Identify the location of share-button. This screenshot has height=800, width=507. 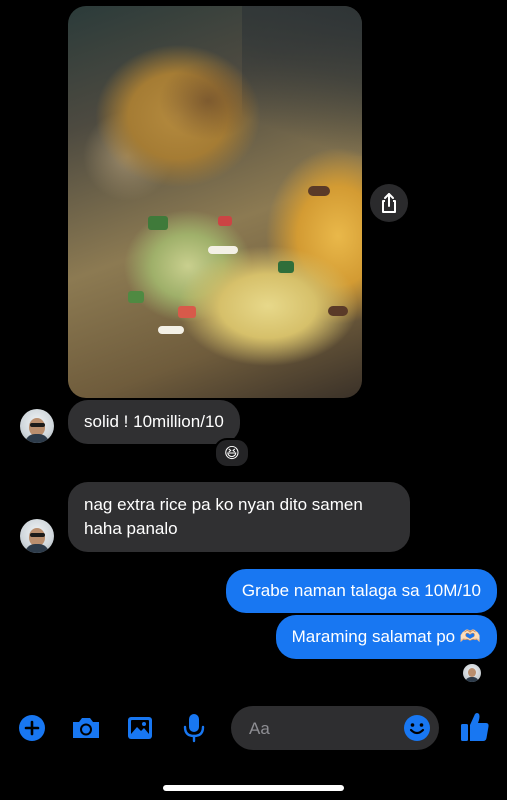
(389, 203).